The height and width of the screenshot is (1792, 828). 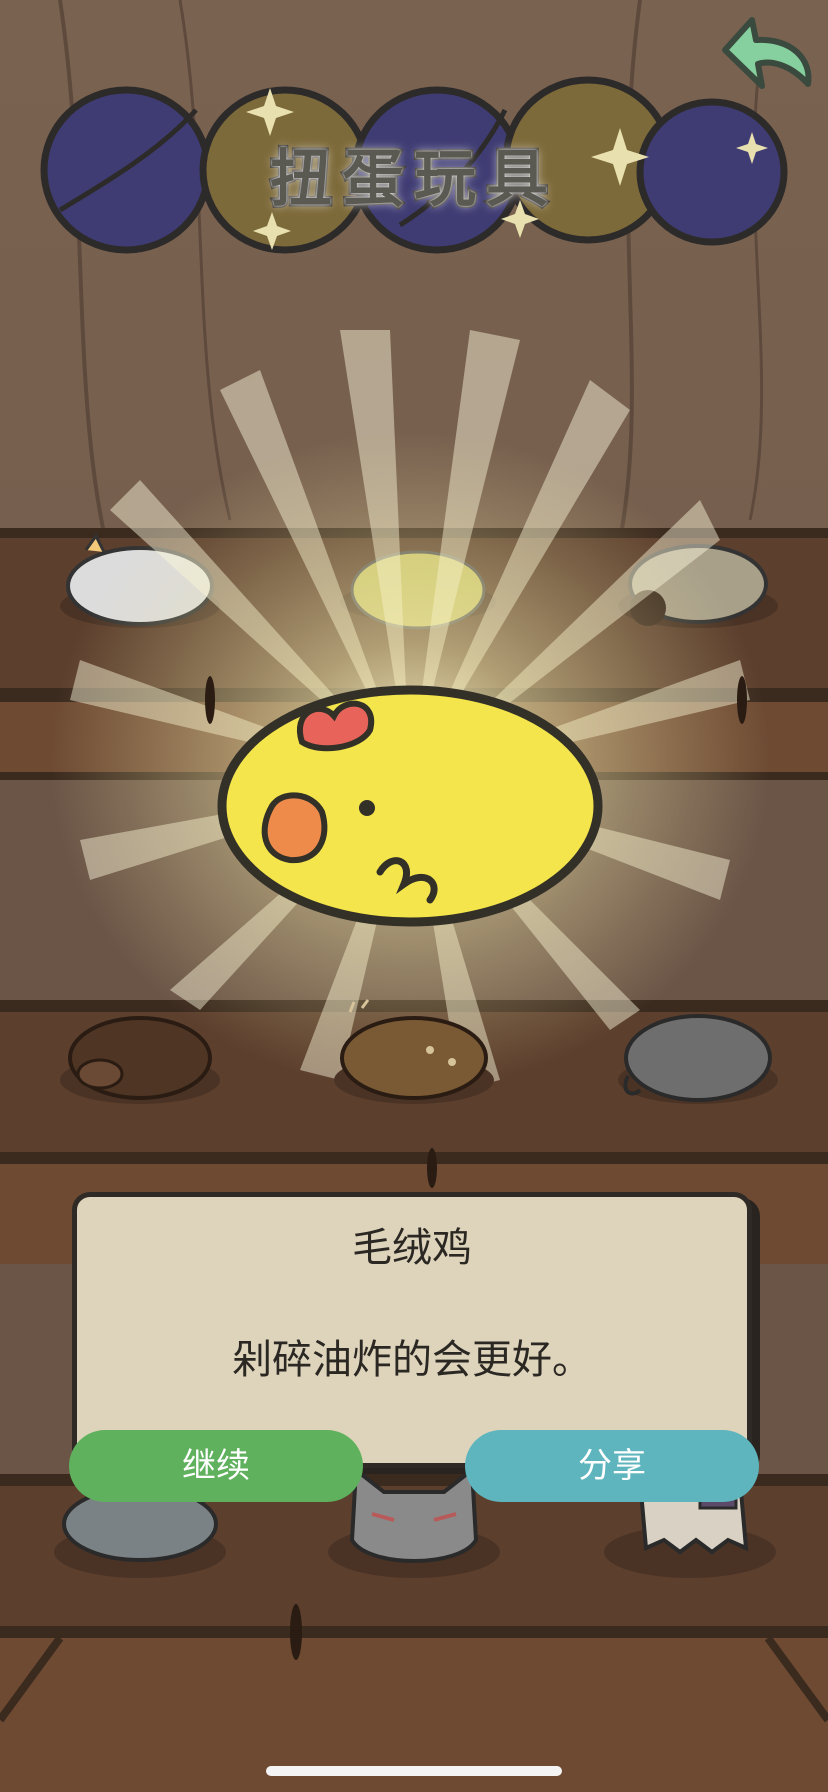 What do you see at coordinates (612, 1466) in the screenshot?
I see `share-button: 分享` at bounding box center [612, 1466].